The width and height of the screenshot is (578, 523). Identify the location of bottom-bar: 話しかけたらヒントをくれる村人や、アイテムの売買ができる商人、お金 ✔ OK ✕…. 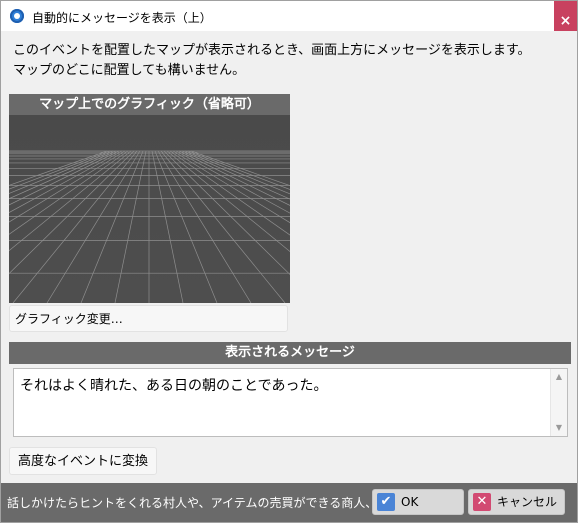
(289, 502).